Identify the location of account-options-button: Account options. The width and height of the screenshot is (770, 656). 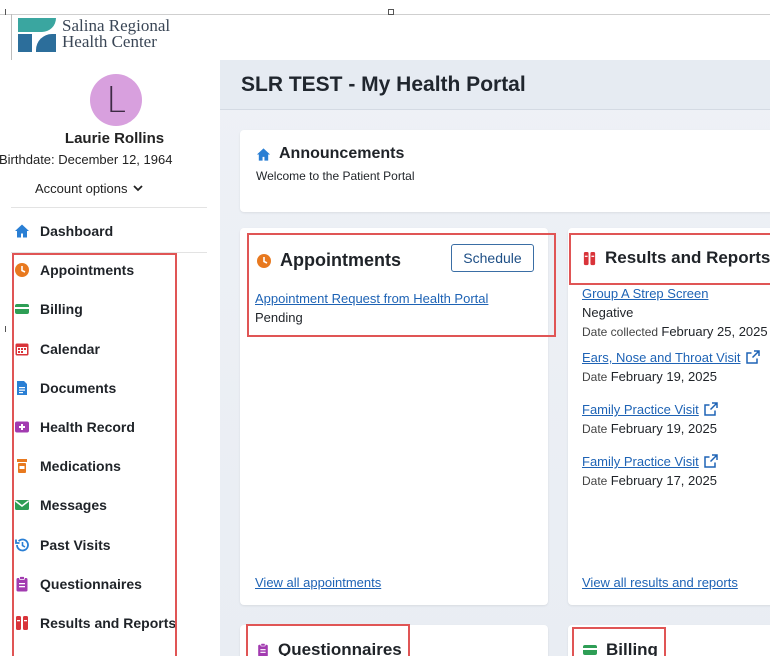
(89, 188).